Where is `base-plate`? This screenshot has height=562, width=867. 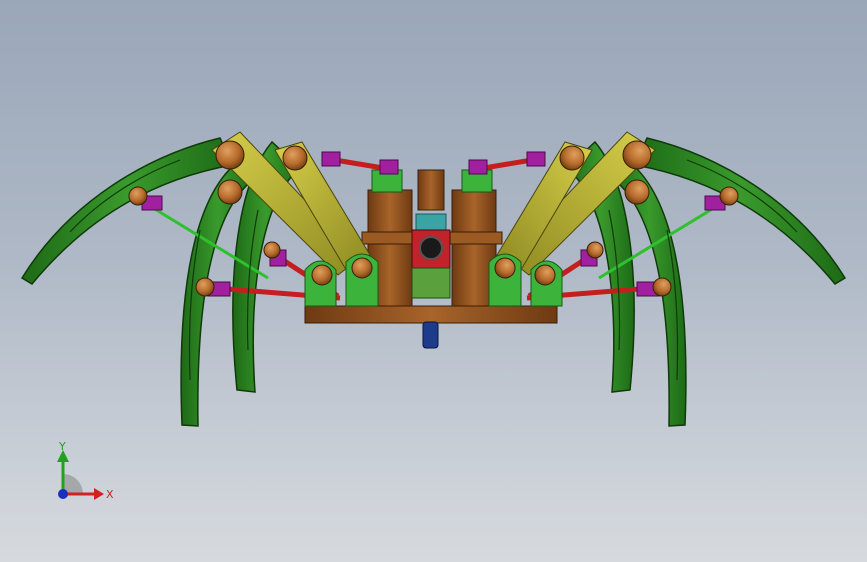 base-plate is located at coordinates (431, 314).